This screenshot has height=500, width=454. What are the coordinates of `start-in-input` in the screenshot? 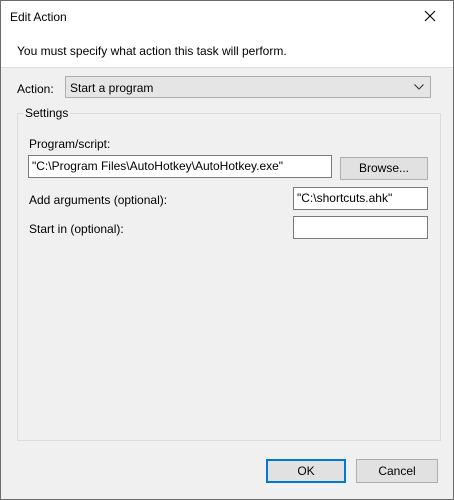 It's located at (360, 227).